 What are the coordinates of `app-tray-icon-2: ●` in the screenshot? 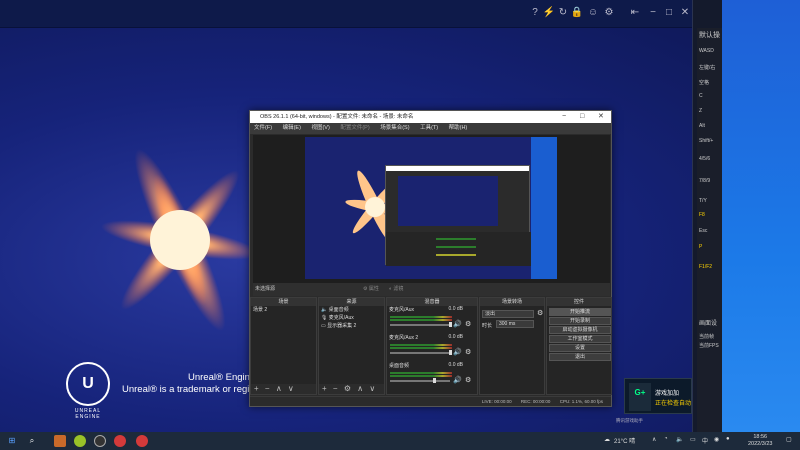 It's located at (728, 439).